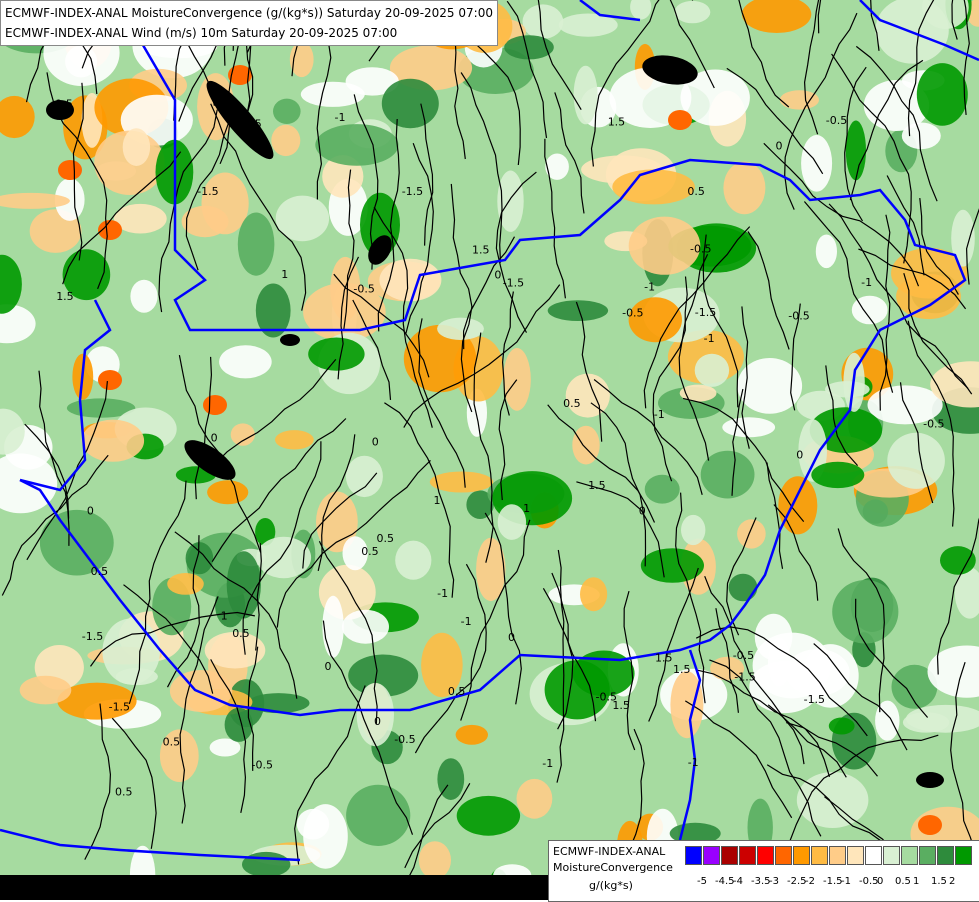  I want to click on legend-tick: -2, so click(810, 881).